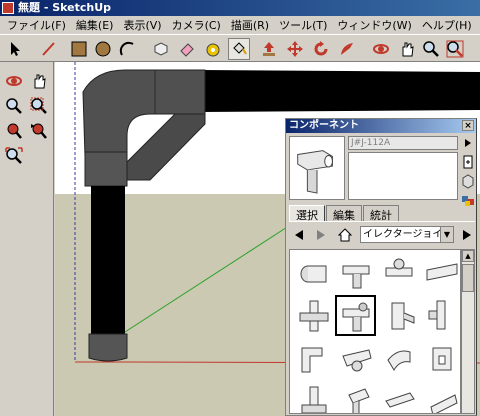 The width and height of the screenshot is (480, 416). What do you see at coordinates (142, 25) in the screenshot?
I see `menu-view: 表示(V)` at bounding box center [142, 25].